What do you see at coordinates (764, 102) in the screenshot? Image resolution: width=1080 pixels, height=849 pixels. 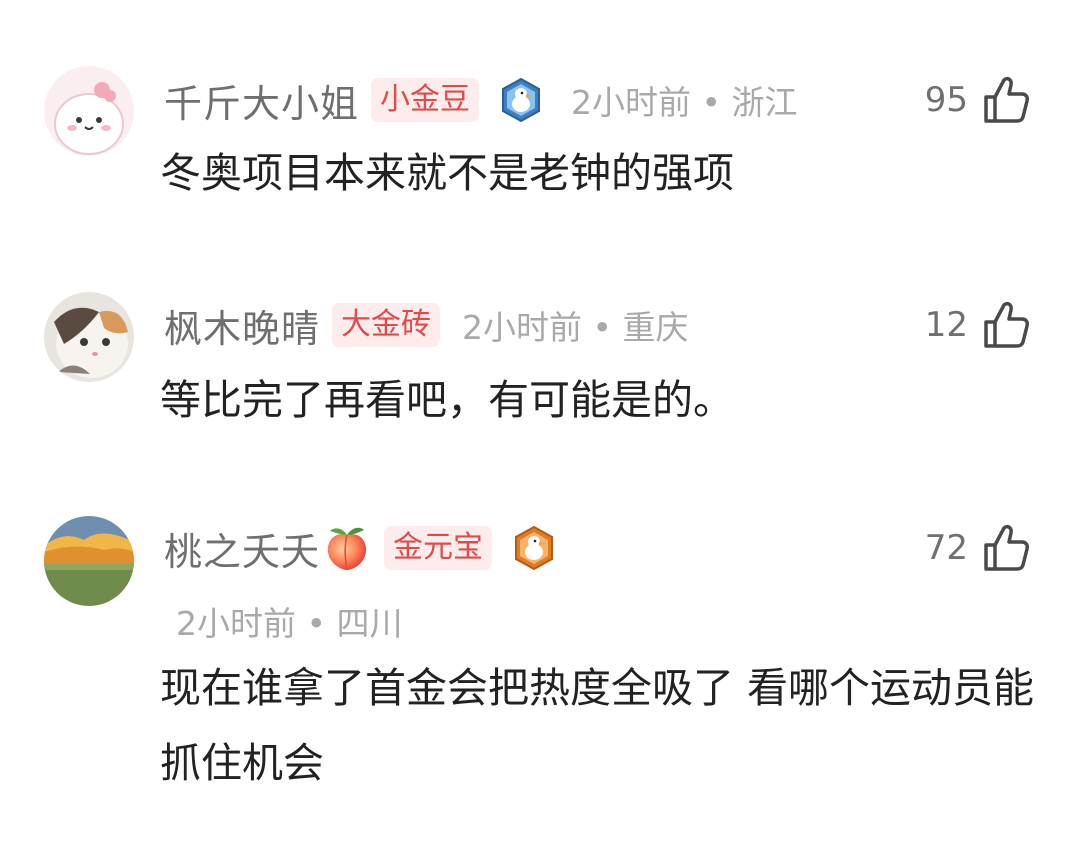 I see `location: 浙江` at bounding box center [764, 102].